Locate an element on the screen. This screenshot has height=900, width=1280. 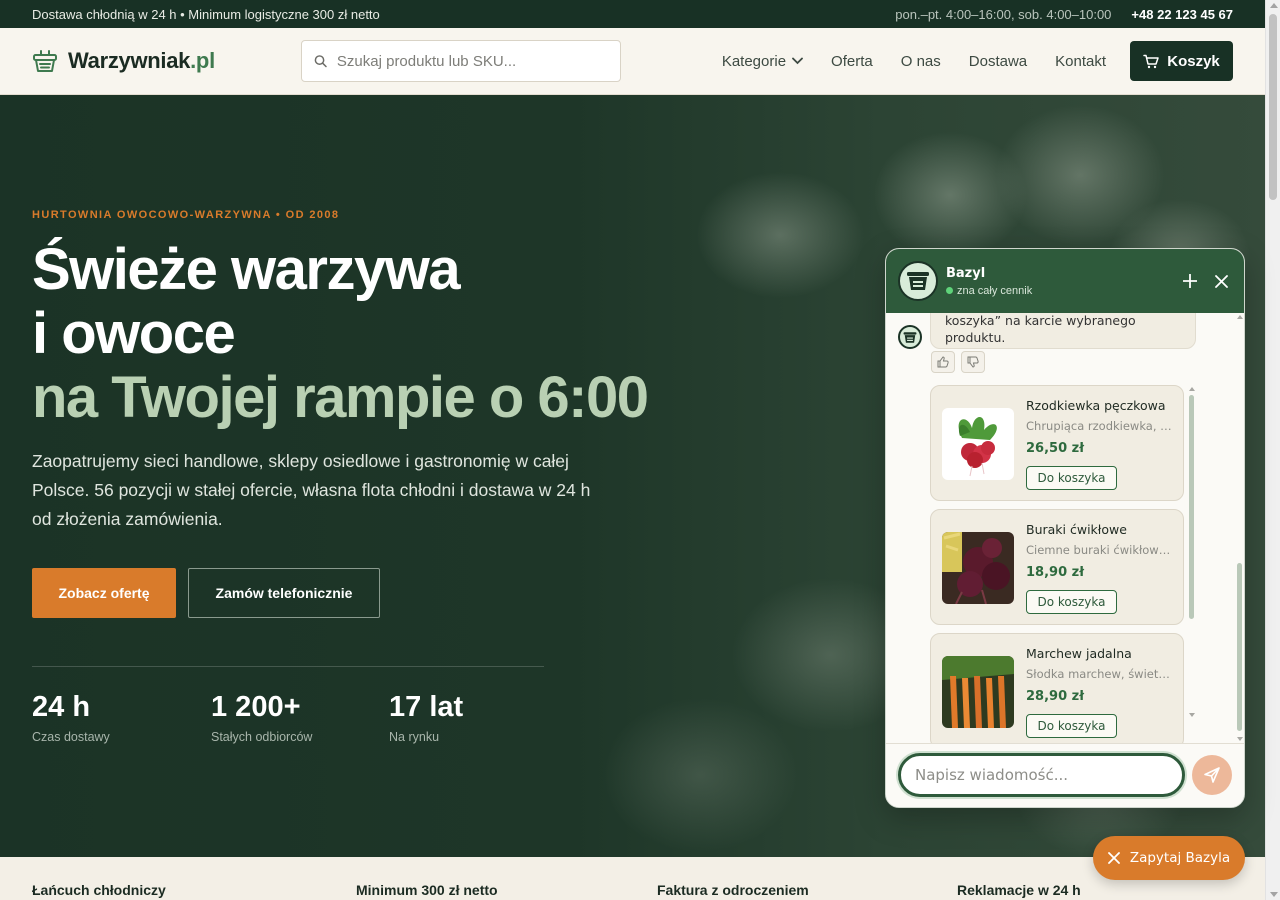
carousel-scroll-up-icon is located at coordinates (1192, 389).